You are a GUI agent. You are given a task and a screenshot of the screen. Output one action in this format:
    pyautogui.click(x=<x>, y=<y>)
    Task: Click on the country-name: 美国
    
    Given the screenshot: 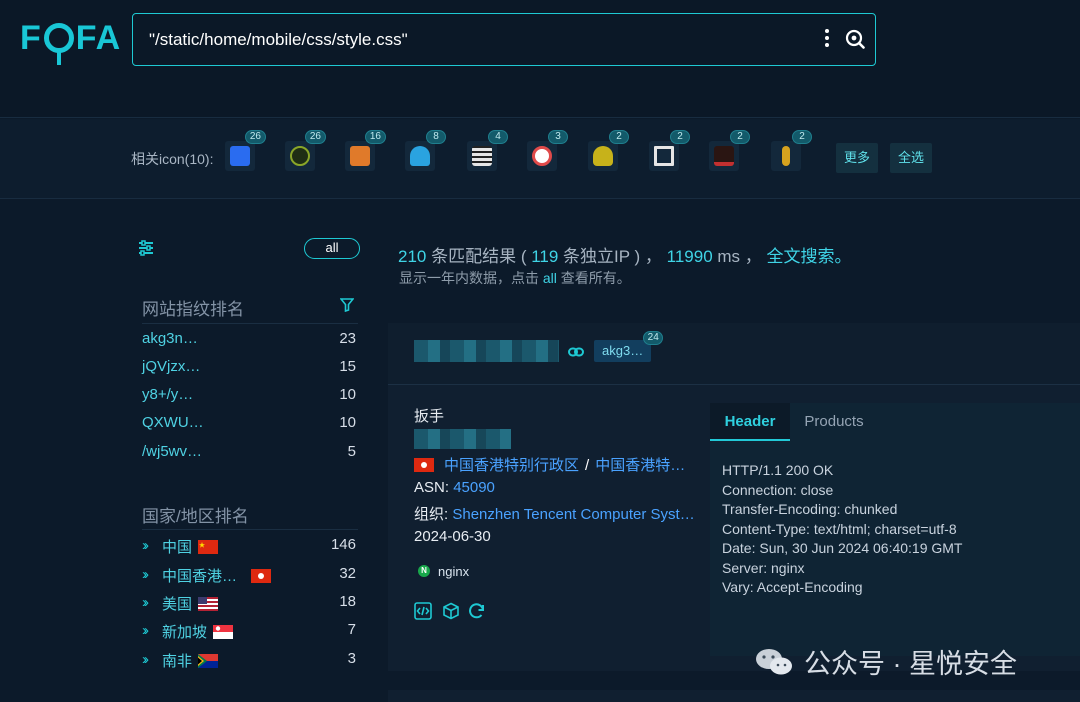 What is the action you would take?
    pyautogui.click(x=190, y=603)
    